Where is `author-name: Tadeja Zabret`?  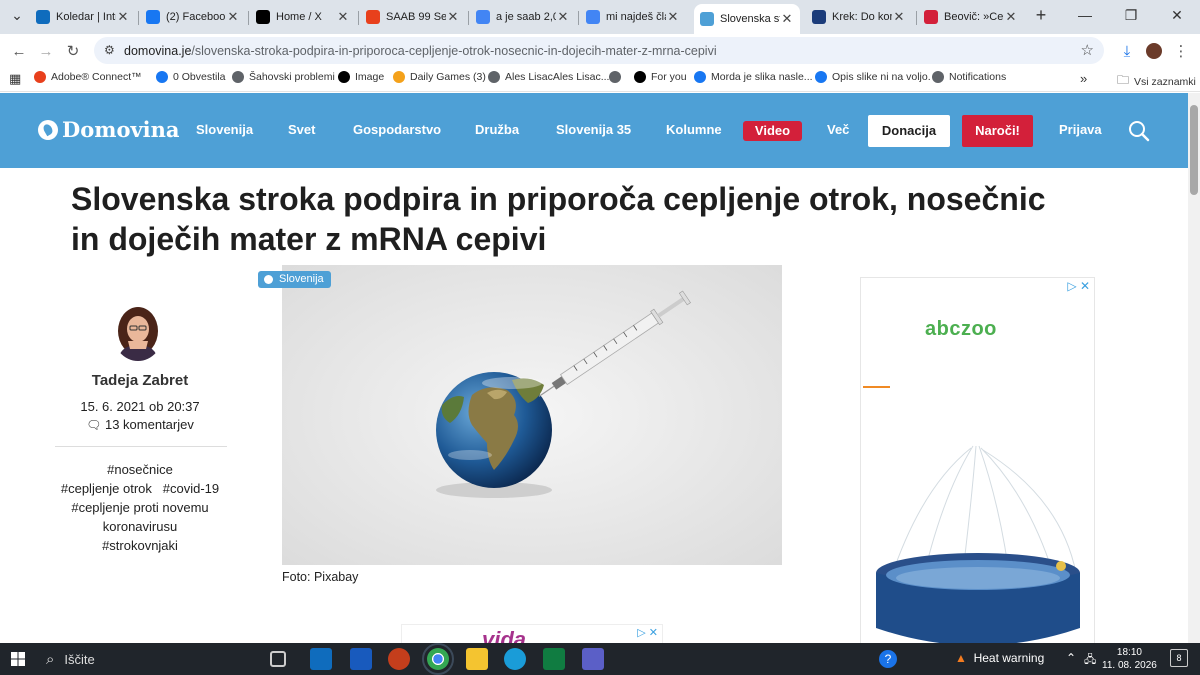
author-name: Tadeja Zabret is located at coordinates (140, 380).